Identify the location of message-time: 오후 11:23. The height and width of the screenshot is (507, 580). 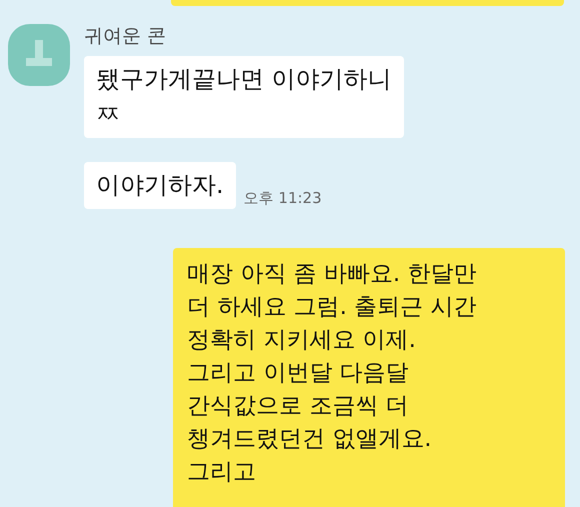
(283, 198).